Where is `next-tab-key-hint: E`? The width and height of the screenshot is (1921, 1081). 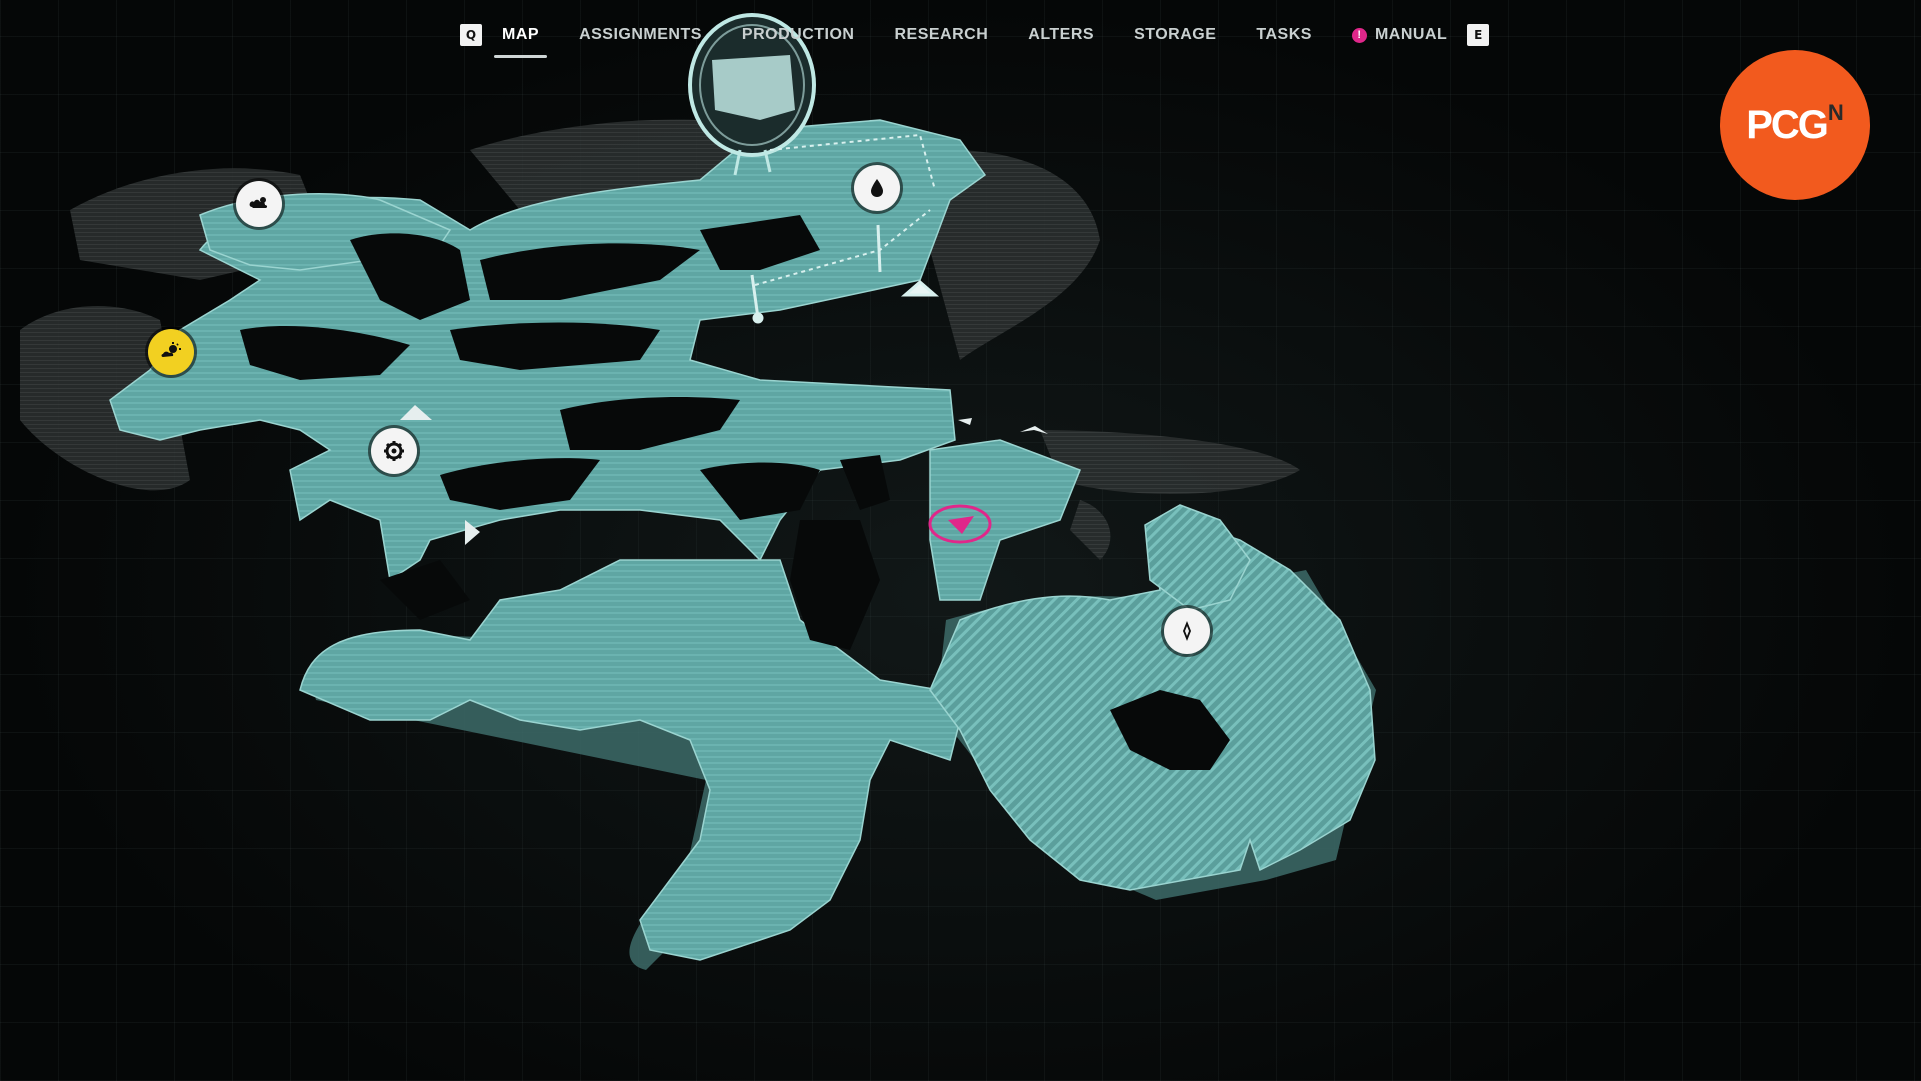
next-tab-key-hint: E is located at coordinates (1478, 35).